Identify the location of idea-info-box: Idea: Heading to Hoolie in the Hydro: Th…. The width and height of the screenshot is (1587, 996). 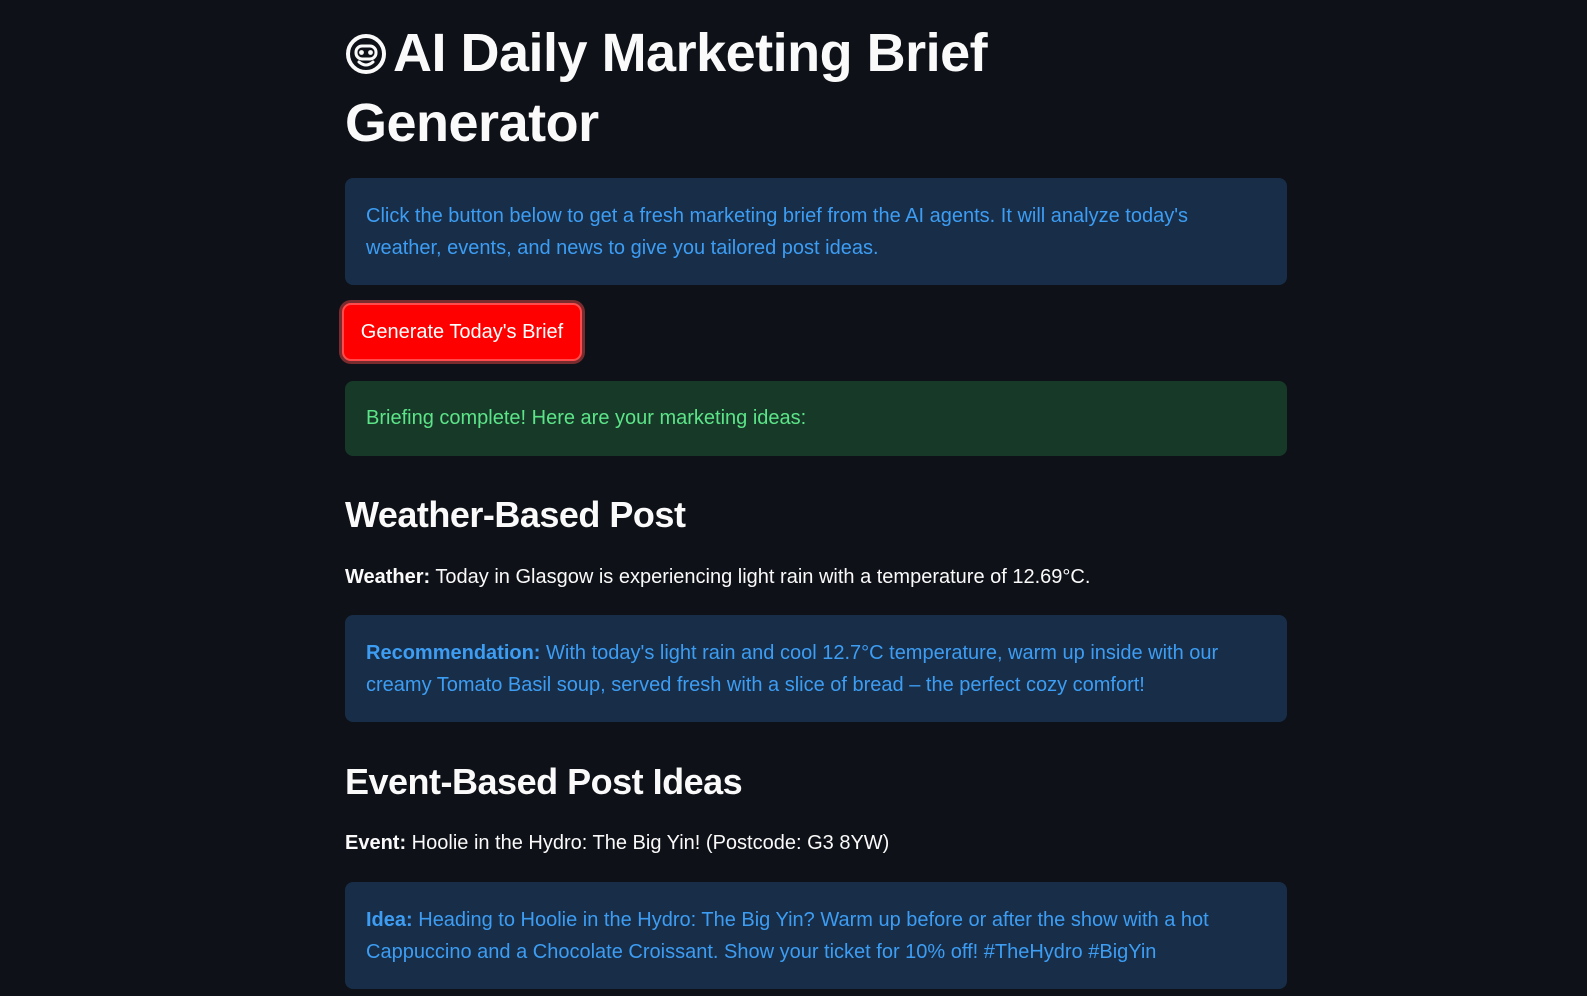
(816, 935).